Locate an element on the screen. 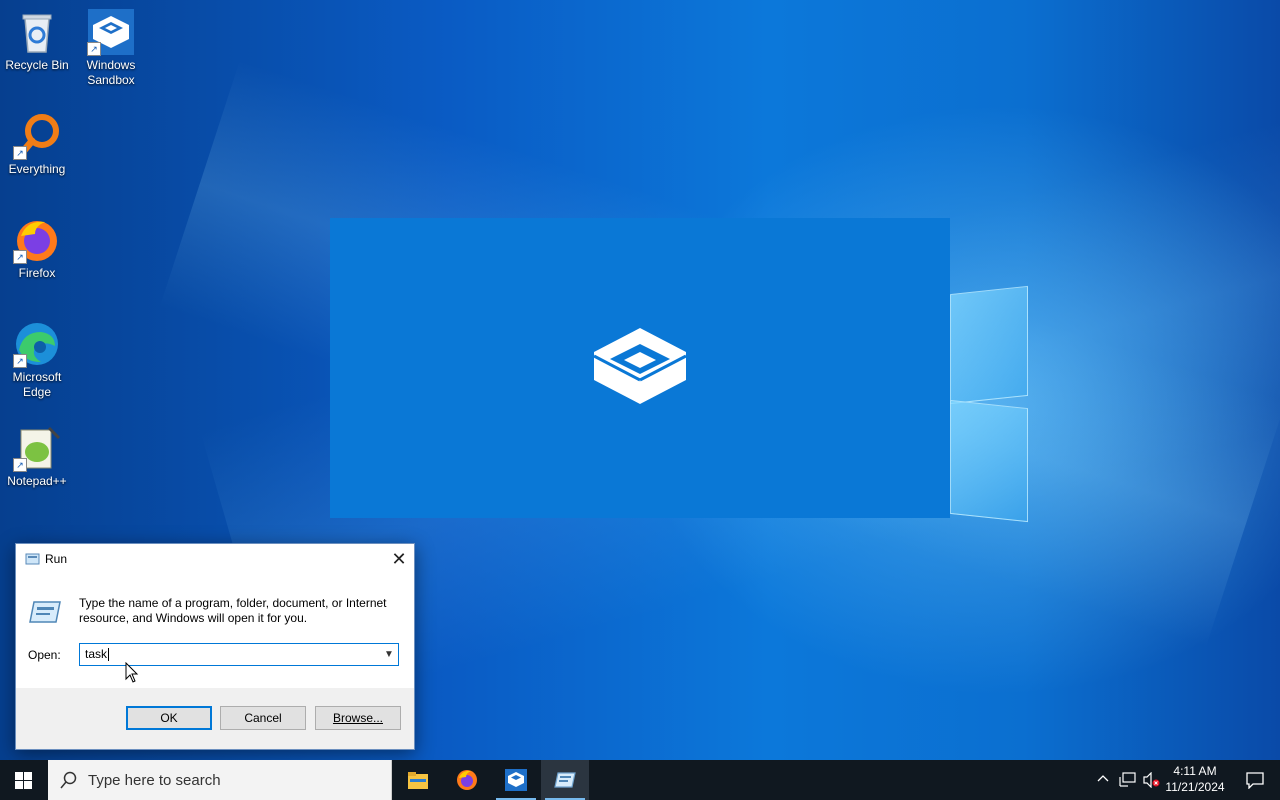 The image size is (1280, 800). volume-tray-button is located at coordinates (1151, 780).